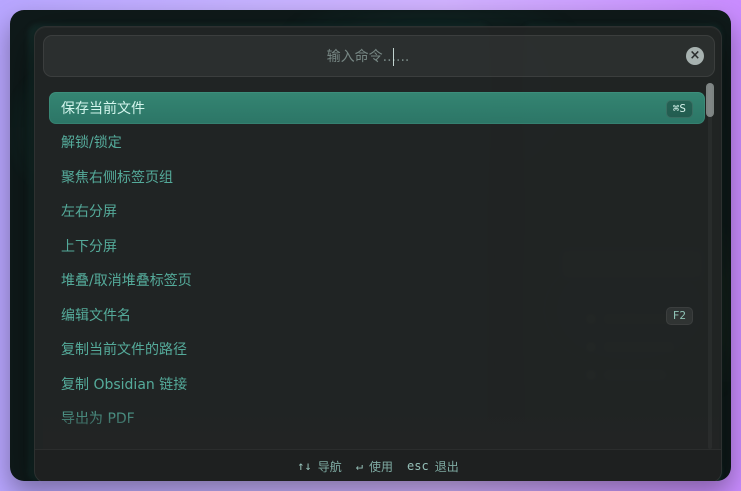  I want to click on use-label: 使用, so click(380, 466).